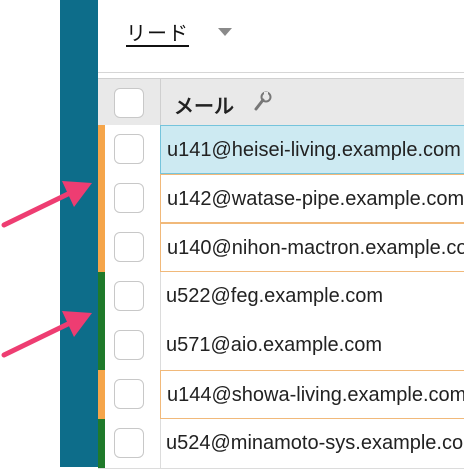  I want to click on email-cell: u142@watase-pipe.example.com, so click(312, 198).